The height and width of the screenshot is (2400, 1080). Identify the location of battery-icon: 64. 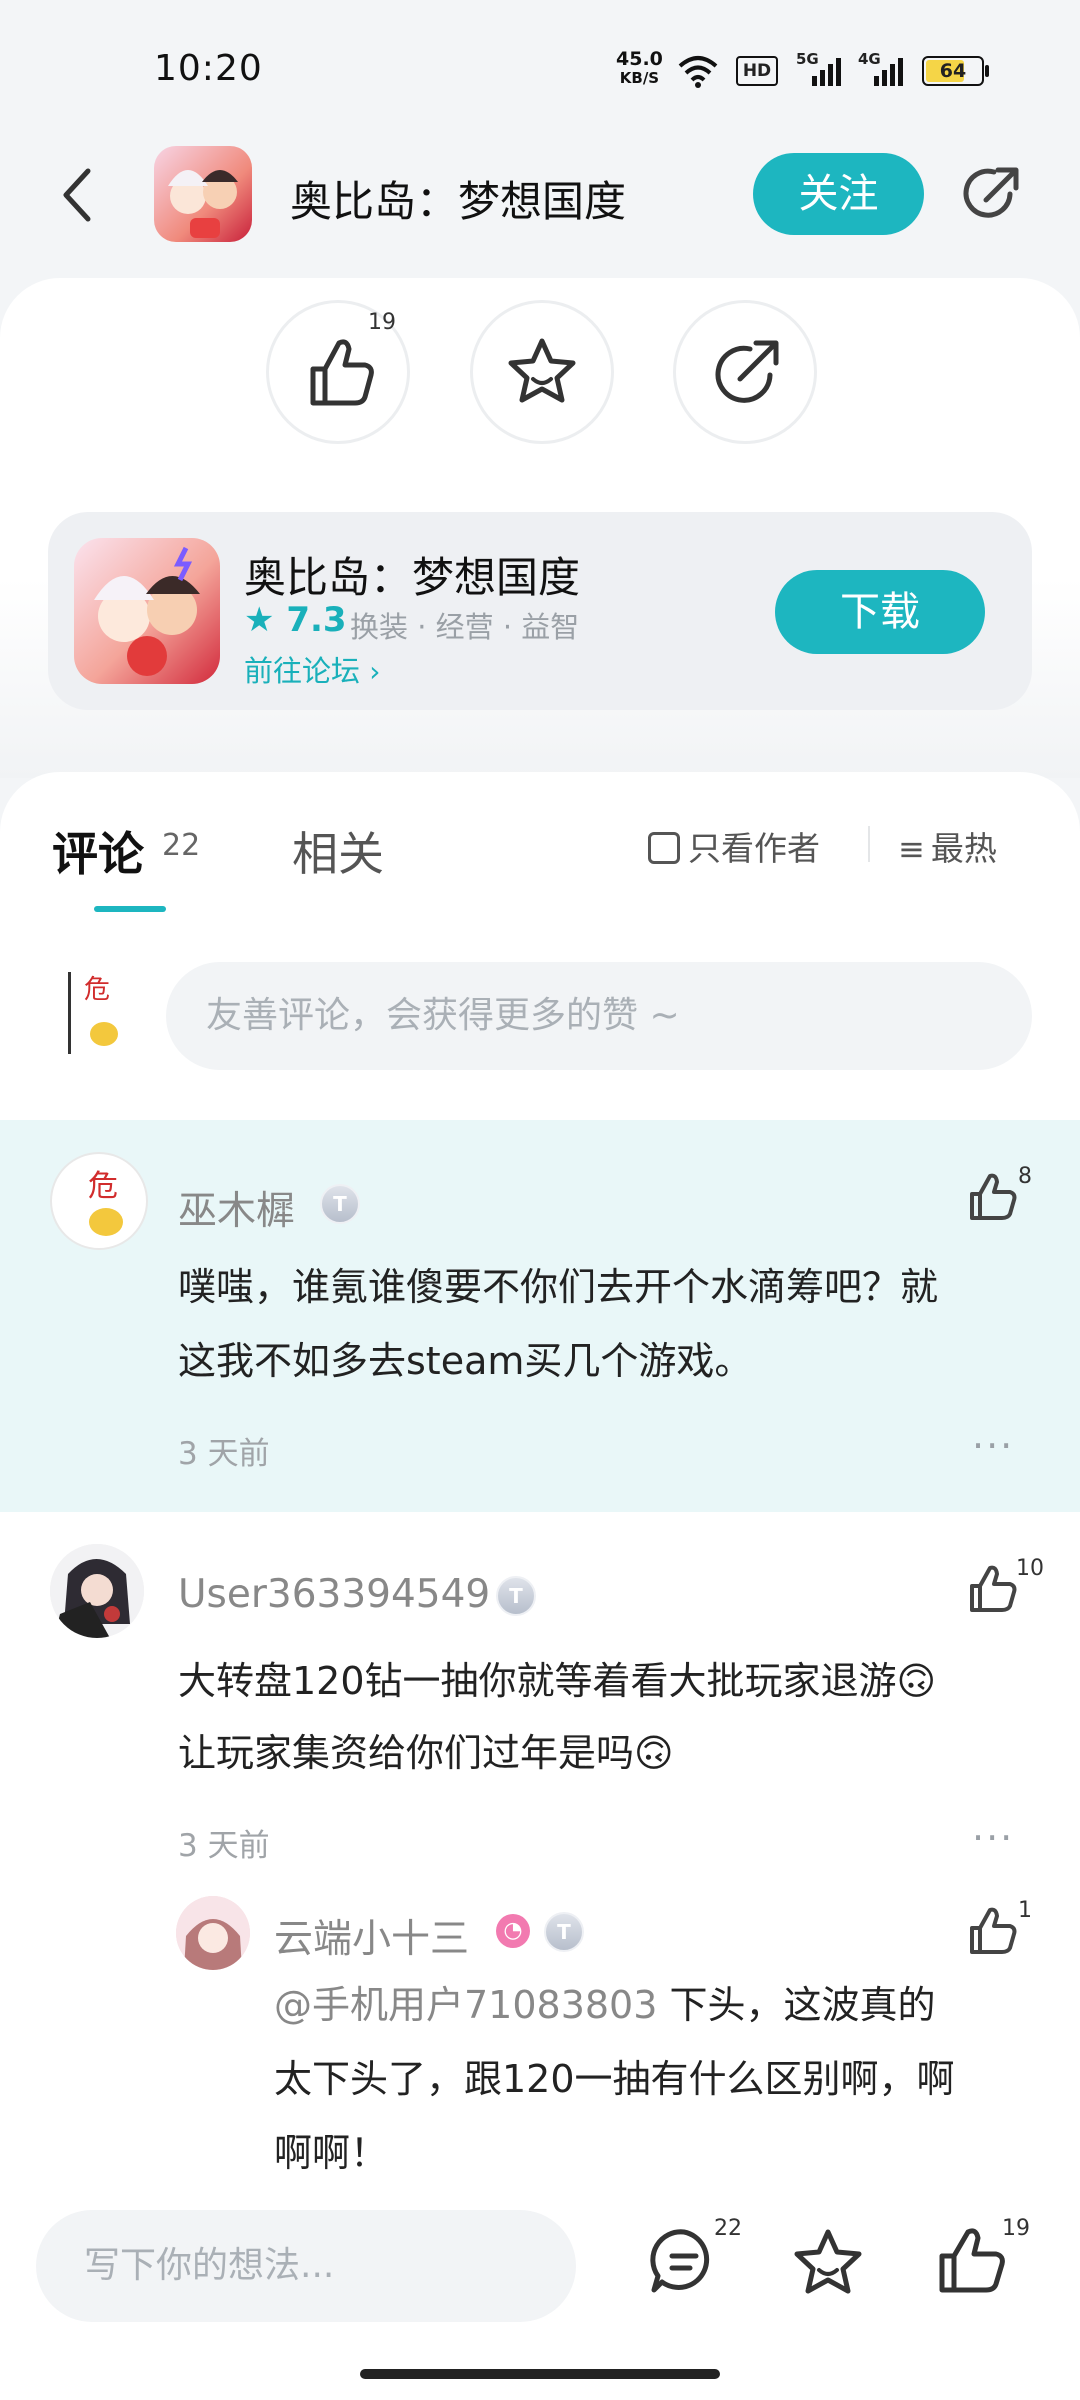
(955, 71).